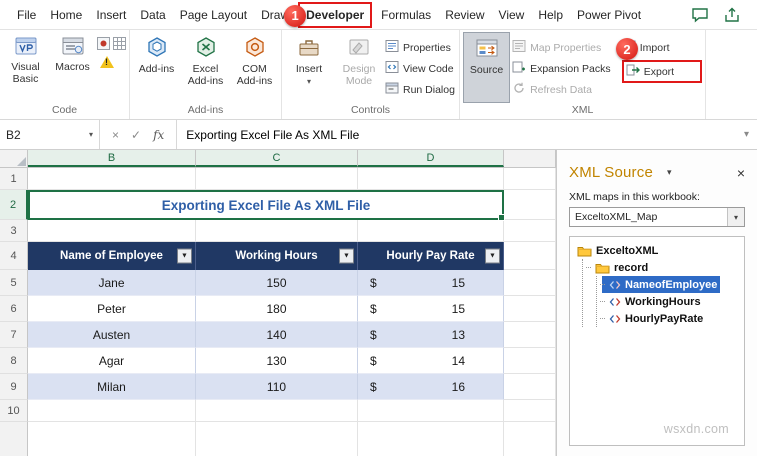 This screenshot has height=456, width=757. I want to click on name-box: B2 ▾, so click(50, 134).